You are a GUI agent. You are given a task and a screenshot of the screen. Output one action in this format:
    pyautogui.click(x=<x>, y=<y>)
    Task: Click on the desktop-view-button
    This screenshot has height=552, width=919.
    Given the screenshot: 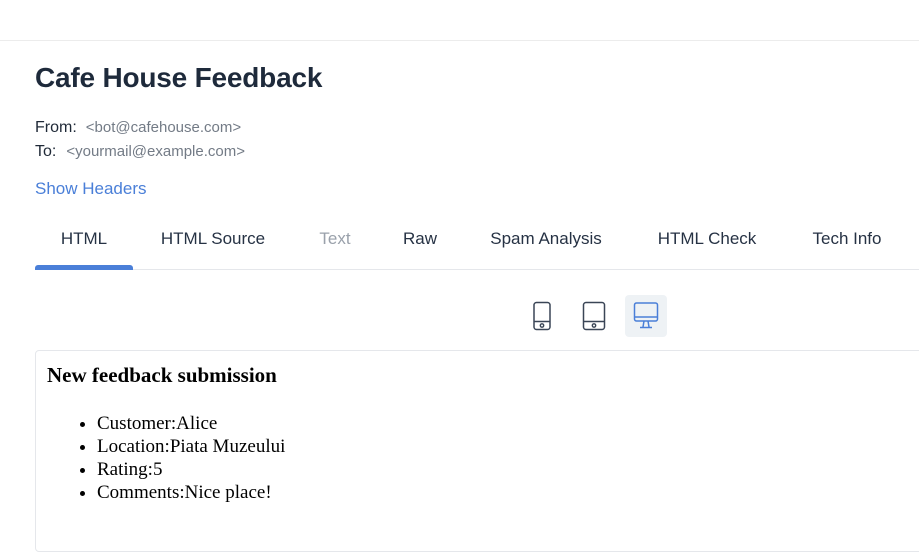 What is the action you would take?
    pyautogui.click(x=646, y=316)
    